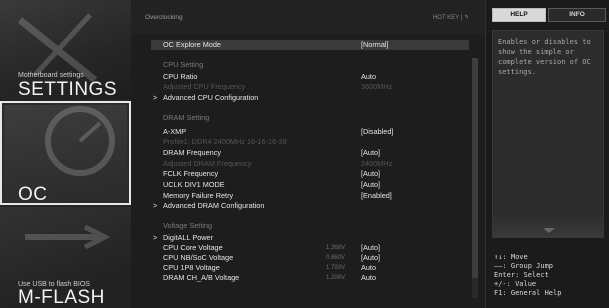 The width and height of the screenshot is (609, 308). I want to click on oc-title: OC, so click(33, 194).